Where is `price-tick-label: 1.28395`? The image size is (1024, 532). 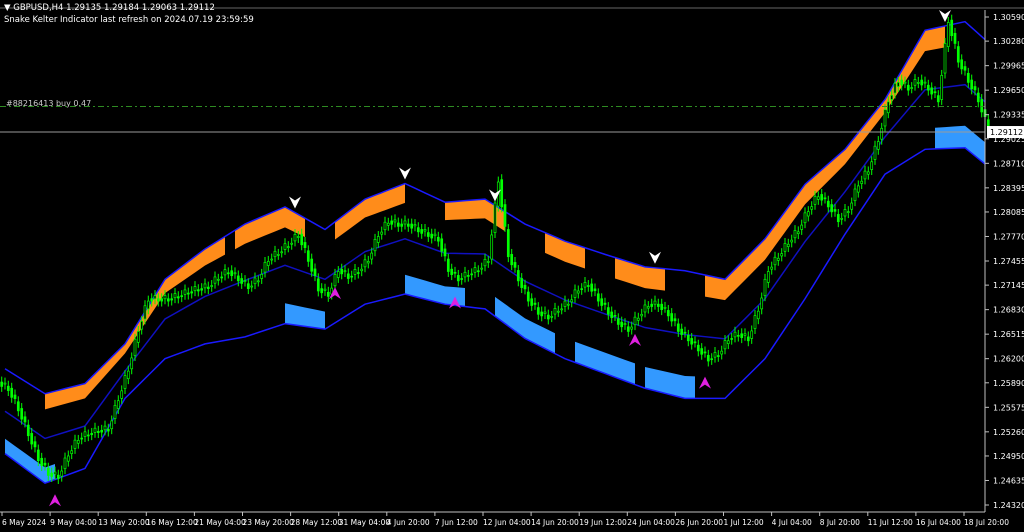
price-tick-label: 1.28395 is located at coordinates (1008, 188).